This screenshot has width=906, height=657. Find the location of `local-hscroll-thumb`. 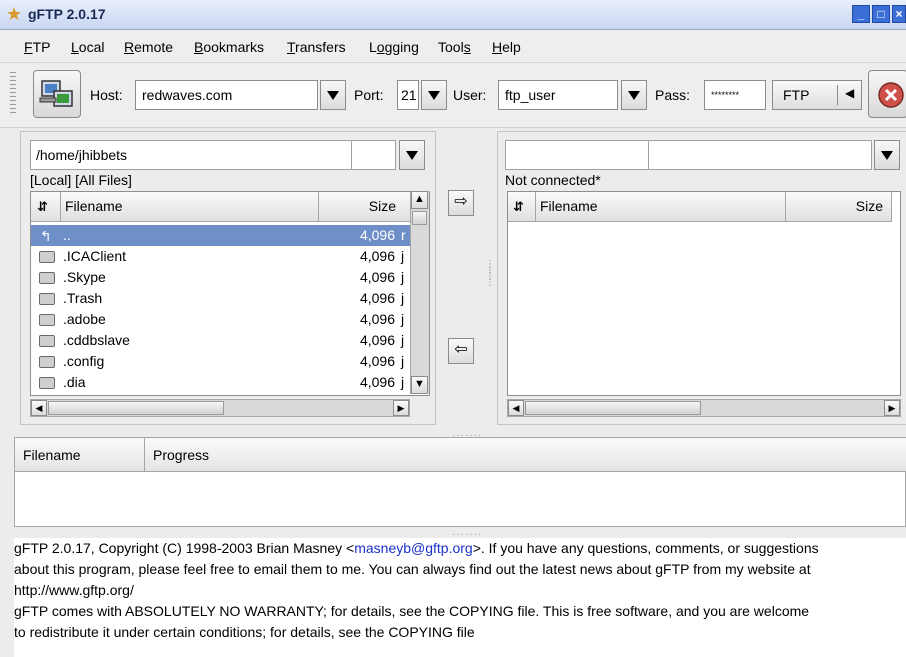

local-hscroll-thumb is located at coordinates (136, 408).